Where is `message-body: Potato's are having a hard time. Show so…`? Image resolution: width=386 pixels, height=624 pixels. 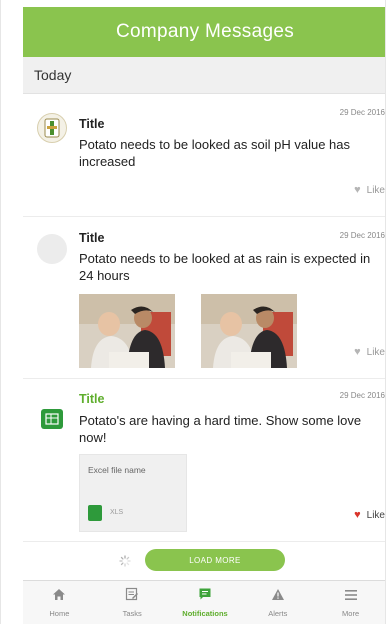 message-body: Potato's are having a hard time. Show so… is located at coordinates (220, 429).